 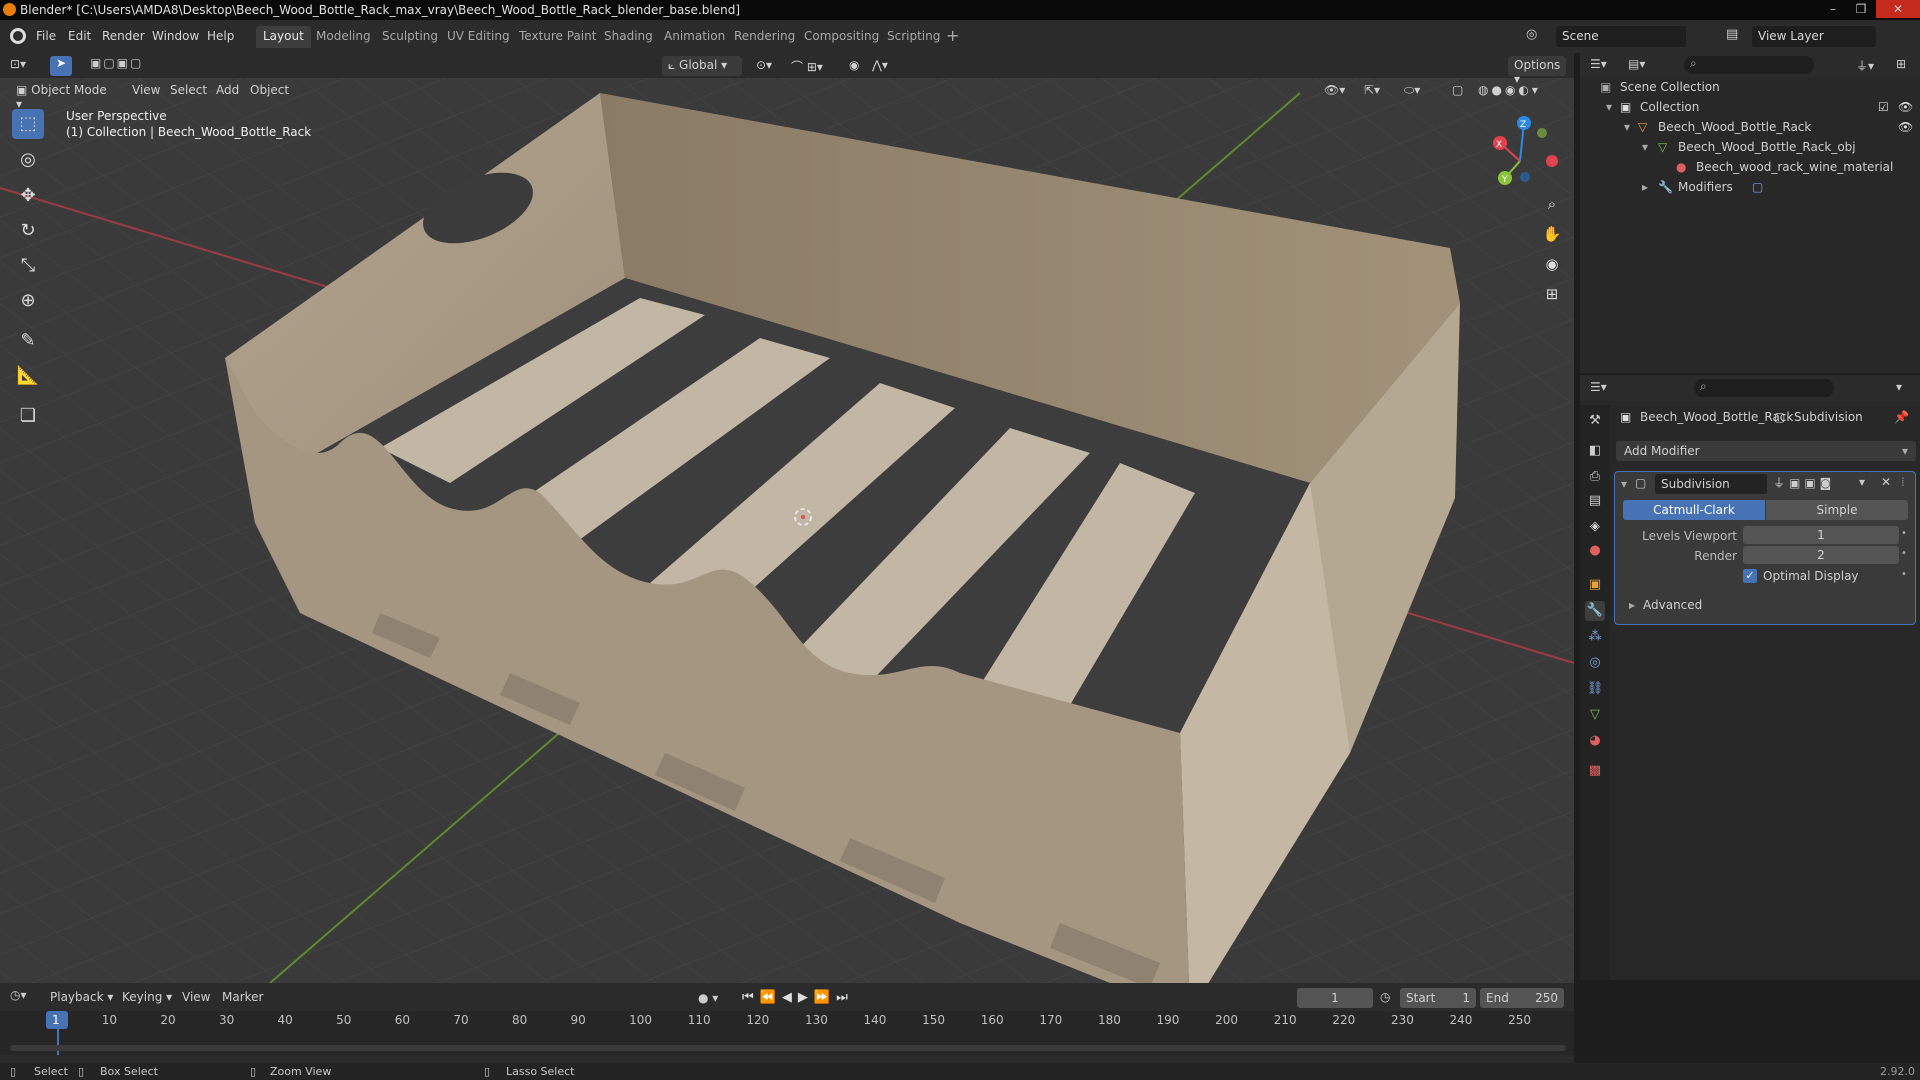 I want to click on menu-help: Help, so click(x=220, y=36).